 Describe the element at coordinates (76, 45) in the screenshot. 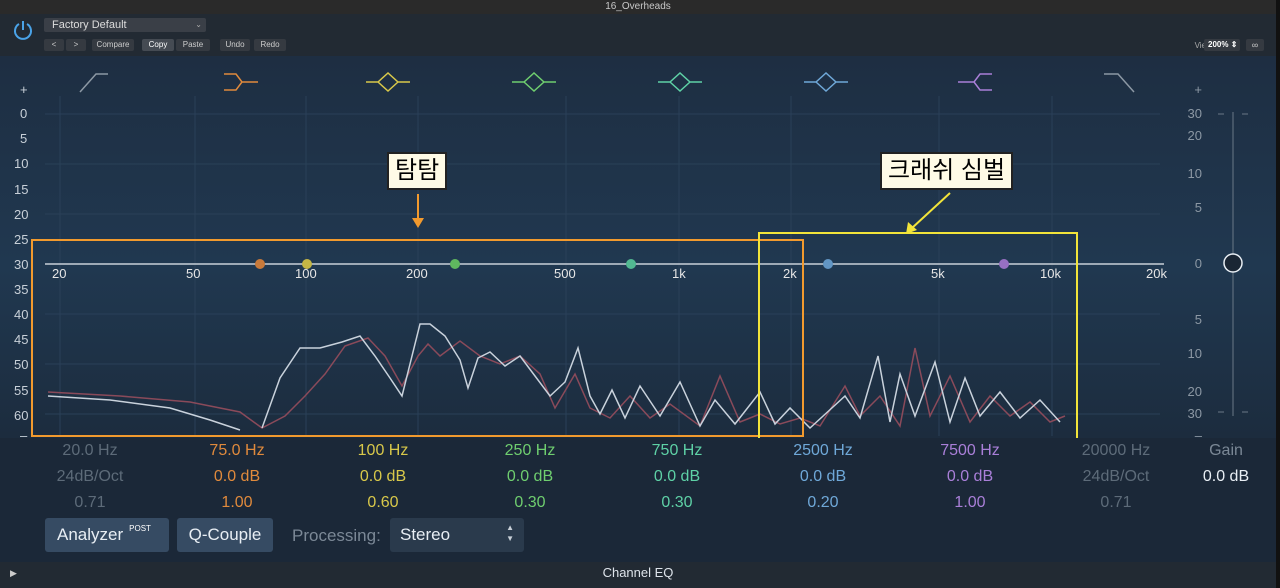

I see `next-preset-button: >` at that location.